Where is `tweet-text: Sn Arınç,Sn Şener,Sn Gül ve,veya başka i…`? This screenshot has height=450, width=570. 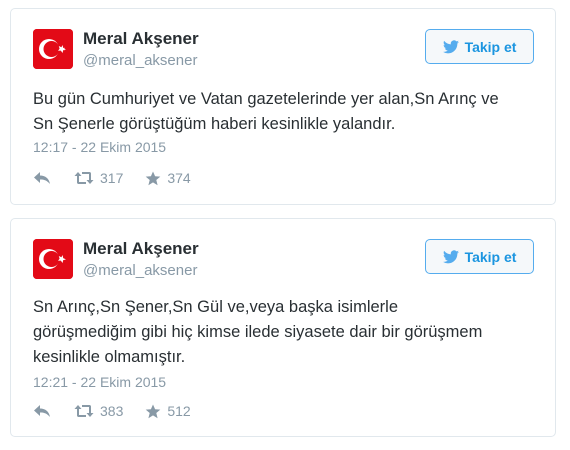 tweet-text: Sn Arınç,Sn Şener,Sn Gül ve,veya başka i… is located at coordinates (258, 332).